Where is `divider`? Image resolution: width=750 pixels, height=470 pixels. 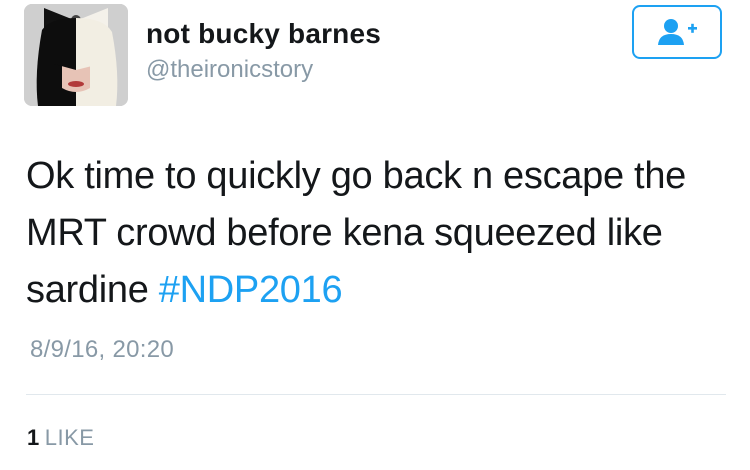 divider is located at coordinates (376, 394).